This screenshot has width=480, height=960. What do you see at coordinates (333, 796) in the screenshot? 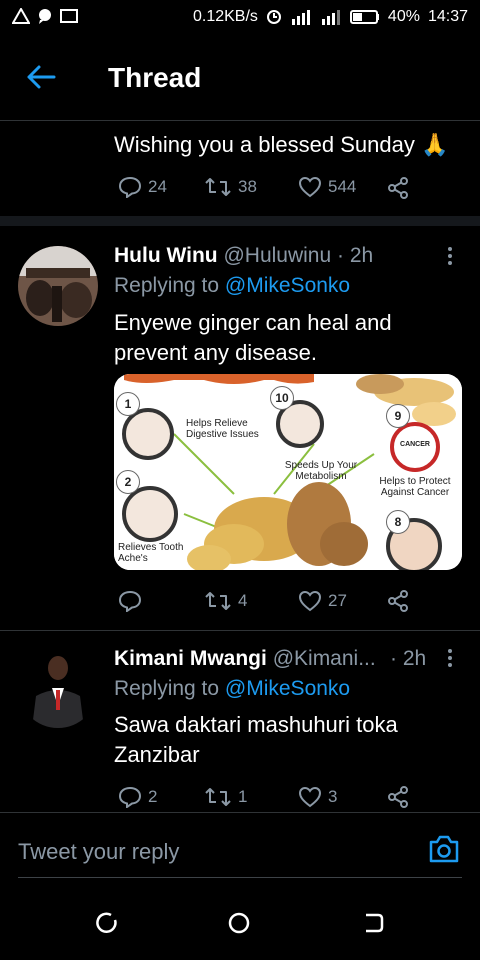
I see `like-count: 3` at bounding box center [333, 796].